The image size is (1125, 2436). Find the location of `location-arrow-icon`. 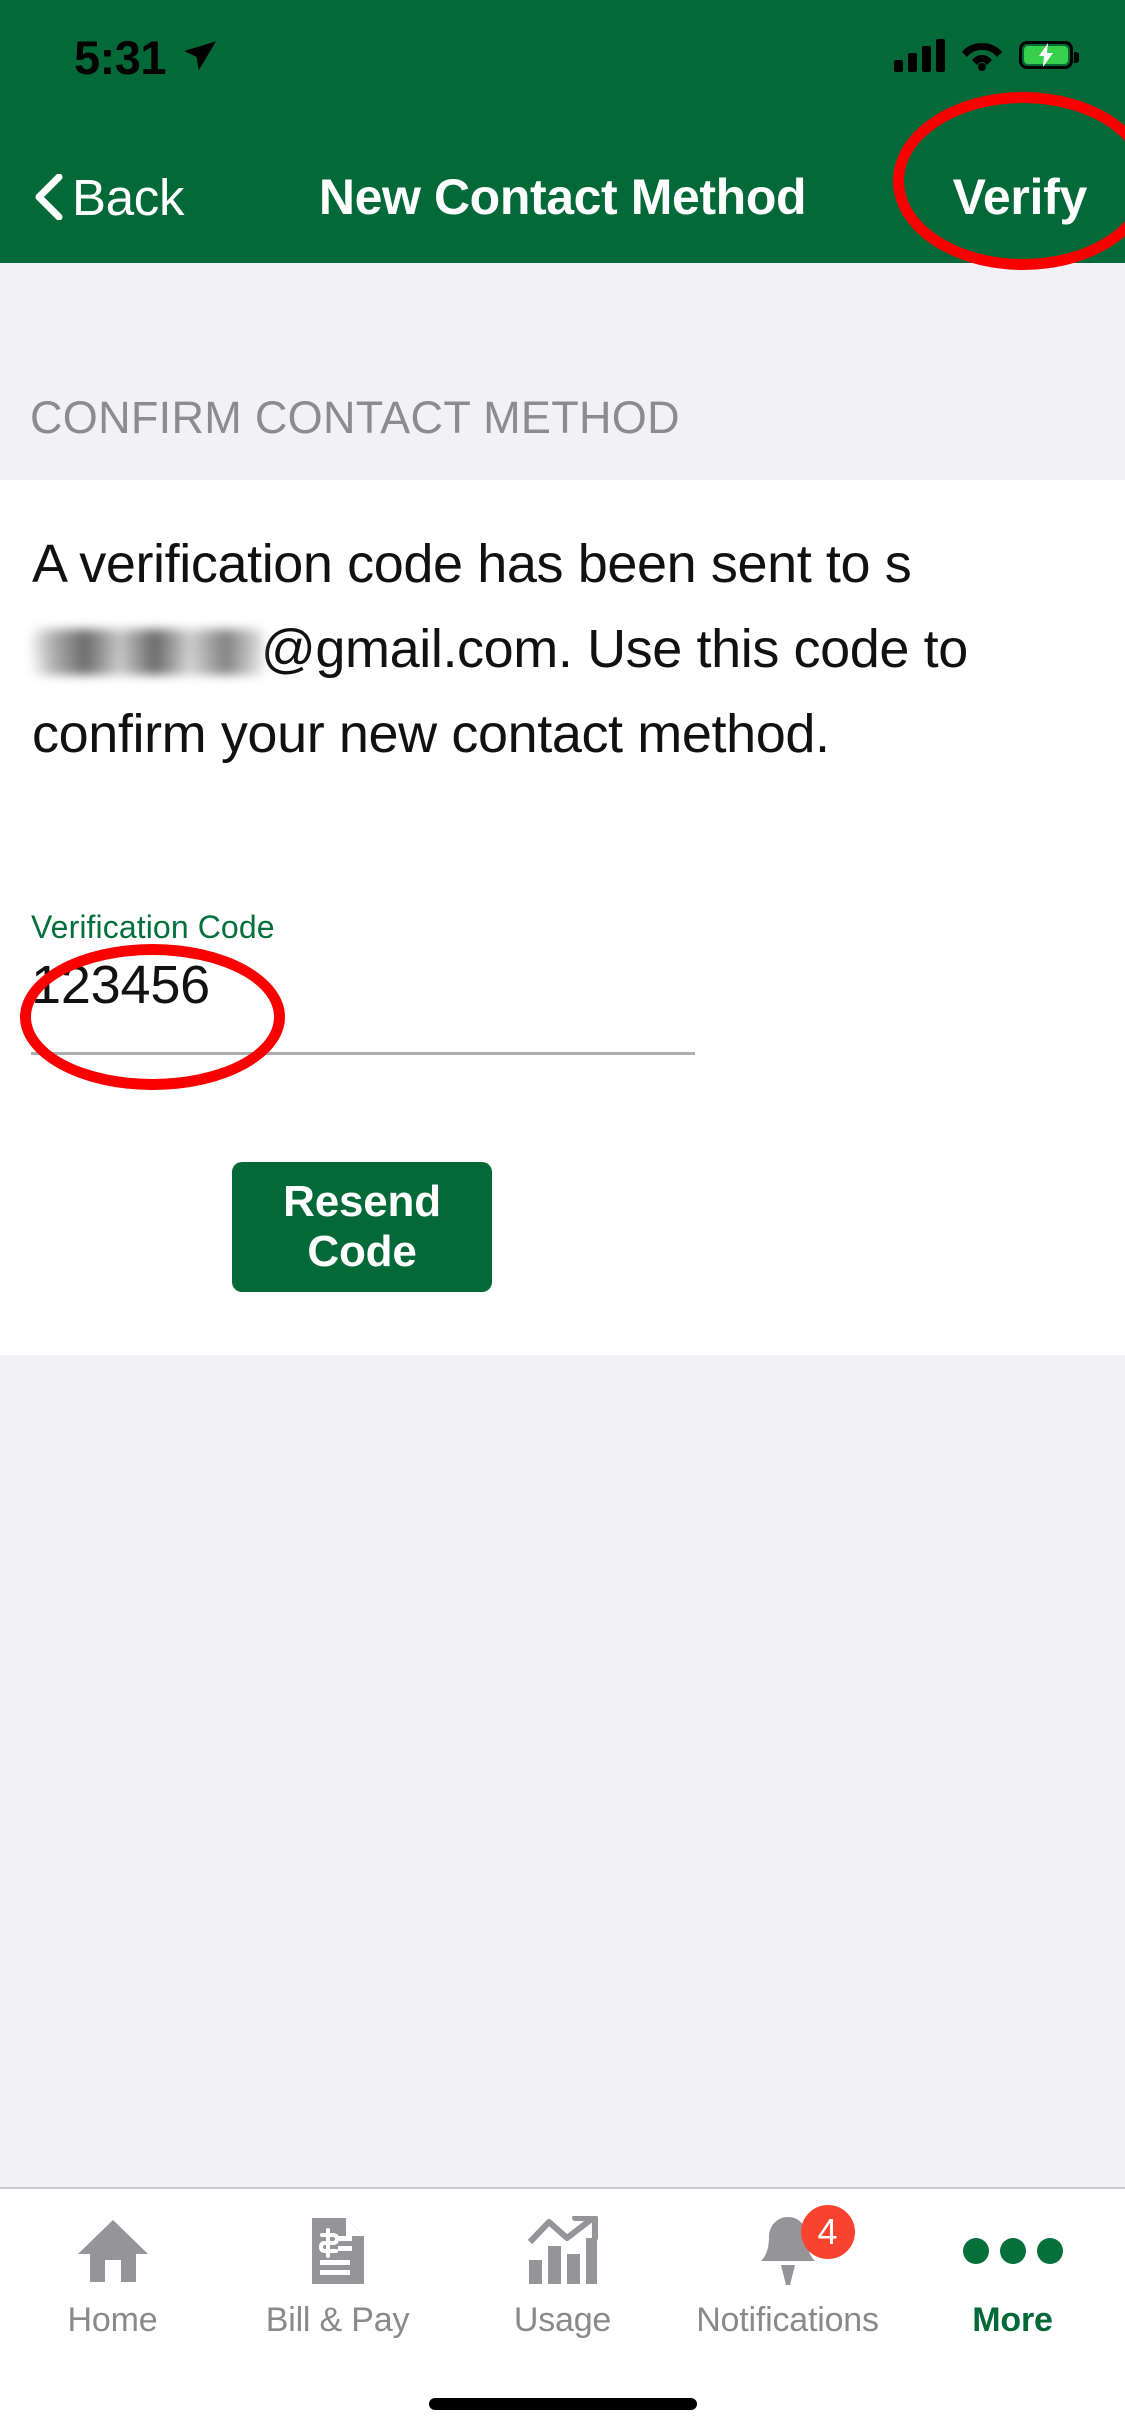

location-arrow-icon is located at coordinates (200, 56).